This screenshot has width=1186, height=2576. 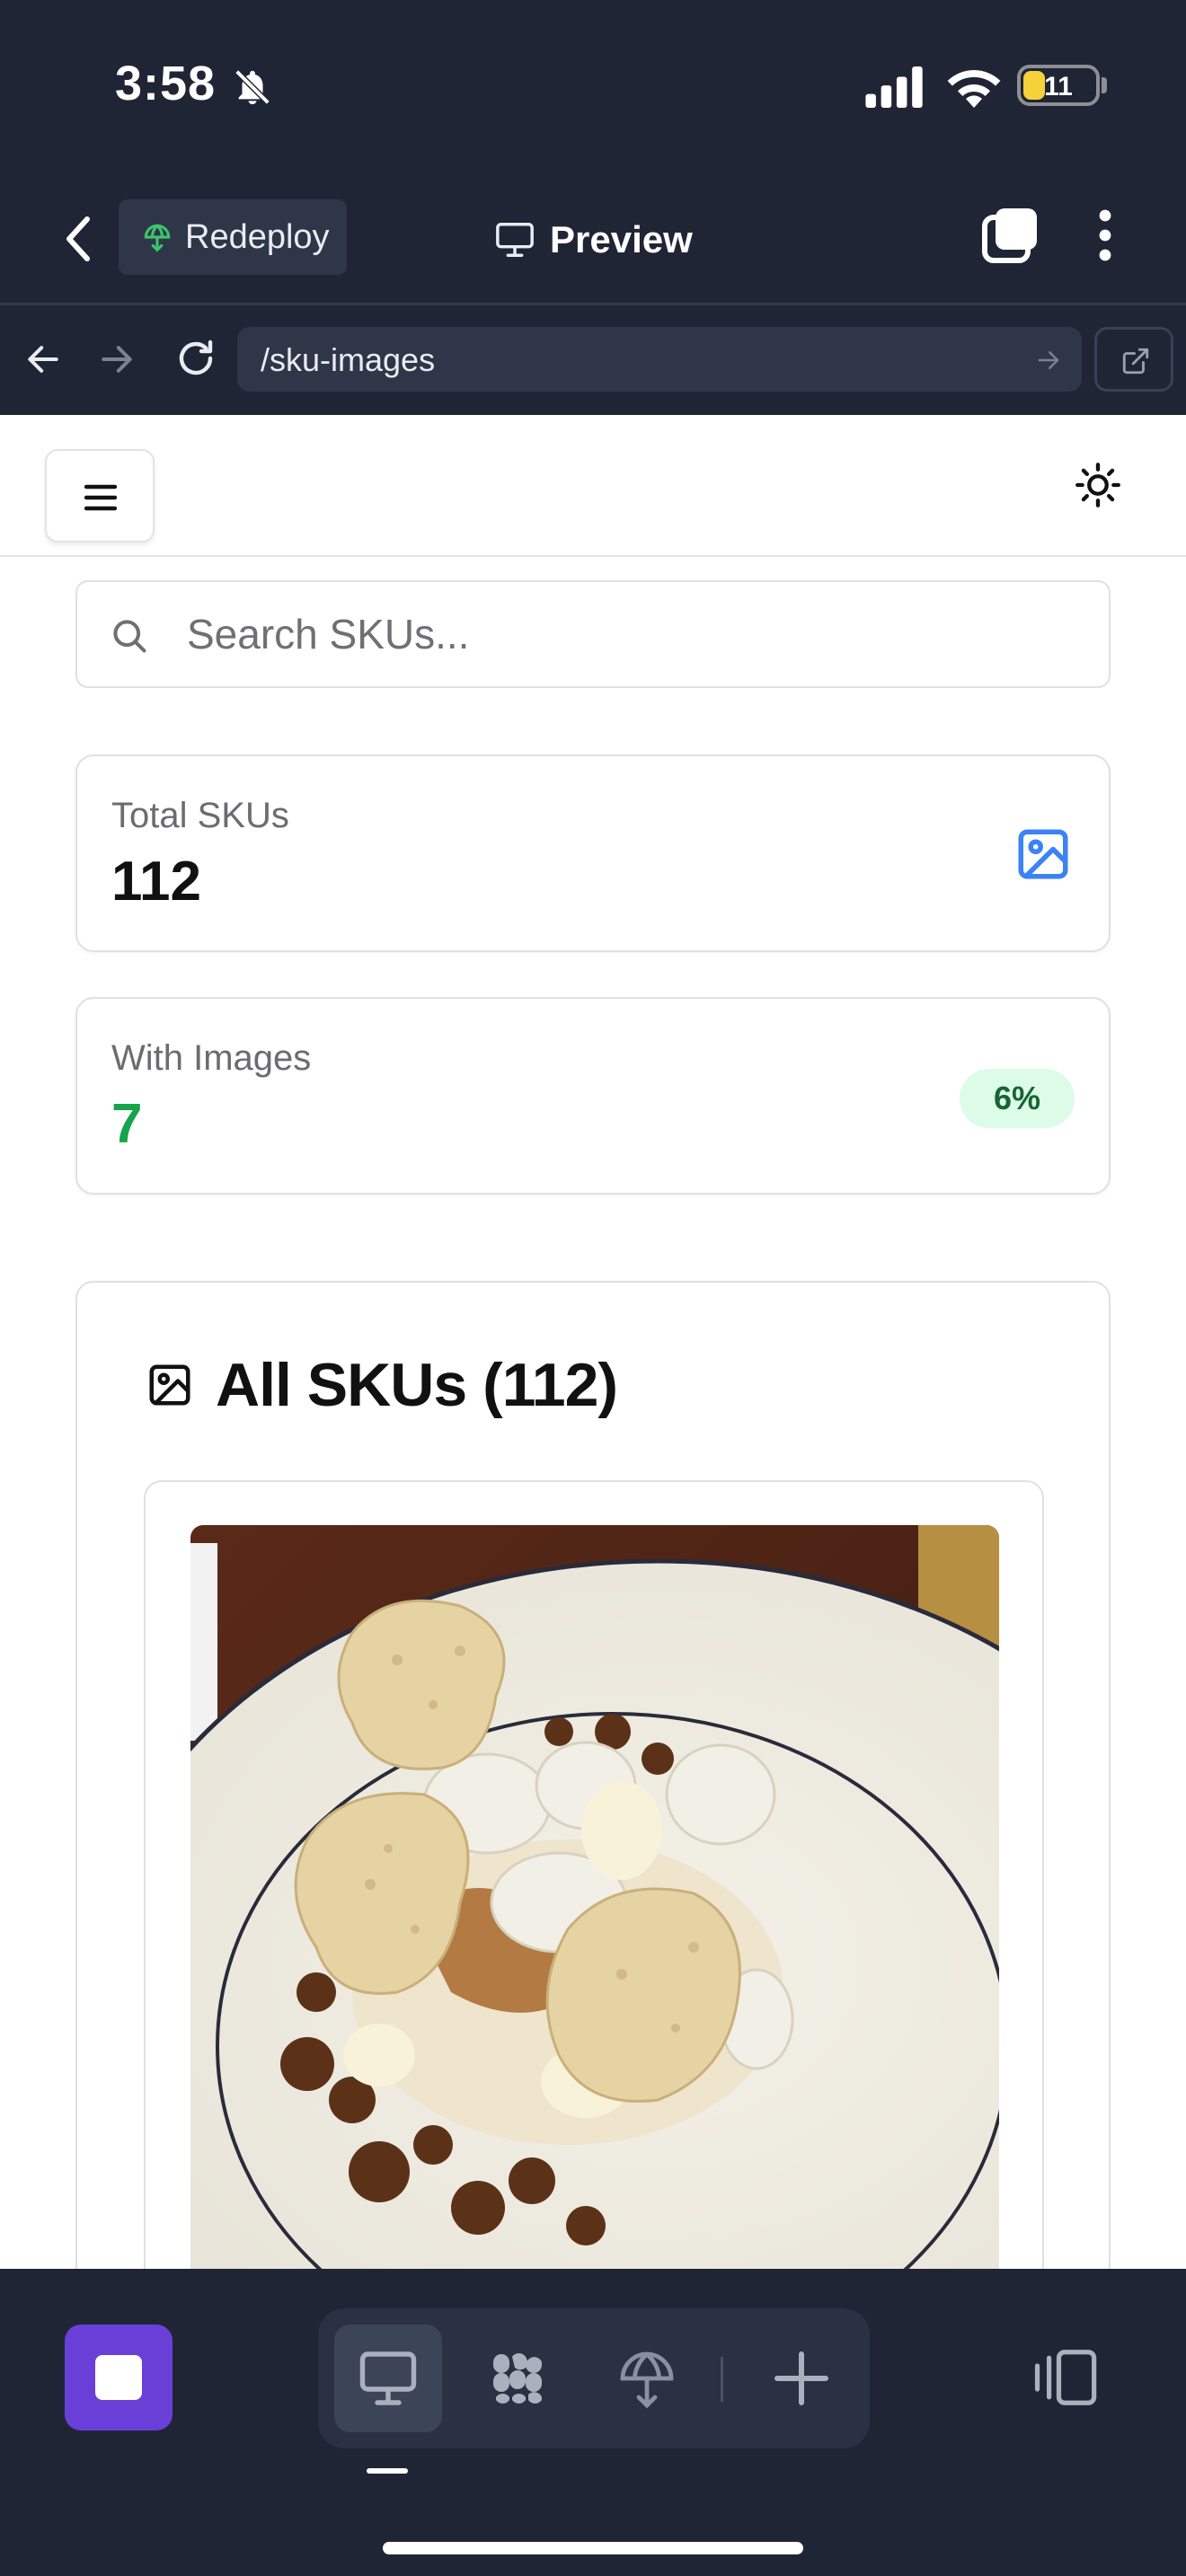 I want to click on bell-slash-icon, so click(x=253, y=87).